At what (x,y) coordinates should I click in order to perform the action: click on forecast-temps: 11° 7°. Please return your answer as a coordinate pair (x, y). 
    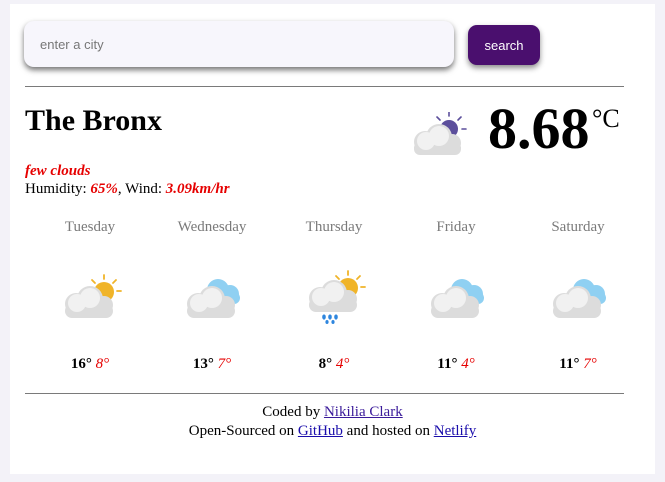
    Looking at the image, I should click on (578, 364).